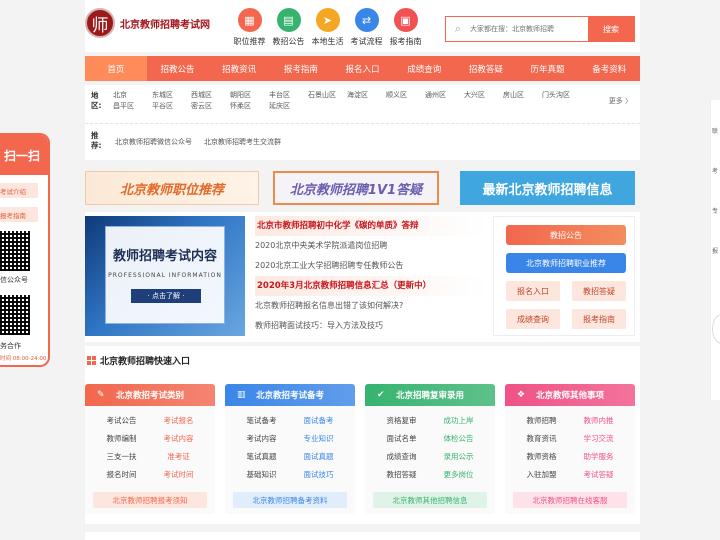 This screenshot has width=720, height=540. Describe the element at coordinates (716, 329) in the screenshot. I see `back-to-top-button` at that location.